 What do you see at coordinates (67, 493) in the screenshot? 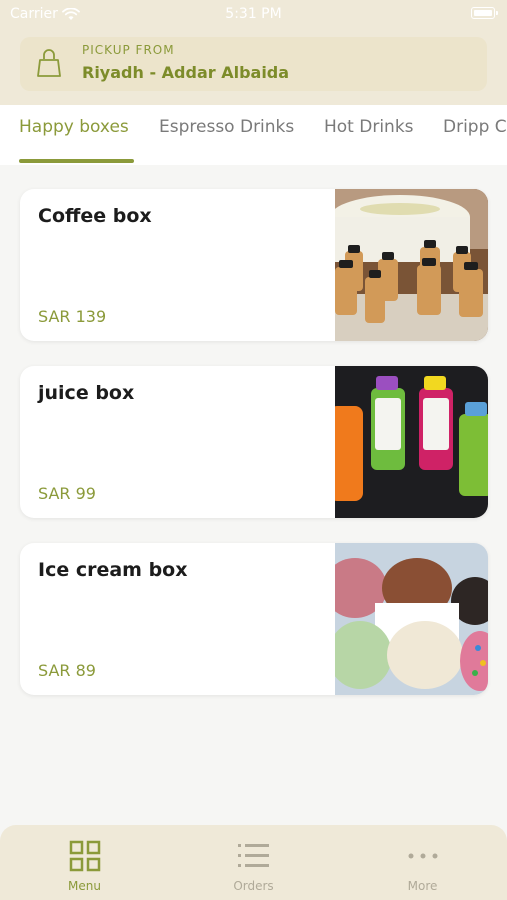
I see `product-price: SAR 99` at bounding box center [67, 493].